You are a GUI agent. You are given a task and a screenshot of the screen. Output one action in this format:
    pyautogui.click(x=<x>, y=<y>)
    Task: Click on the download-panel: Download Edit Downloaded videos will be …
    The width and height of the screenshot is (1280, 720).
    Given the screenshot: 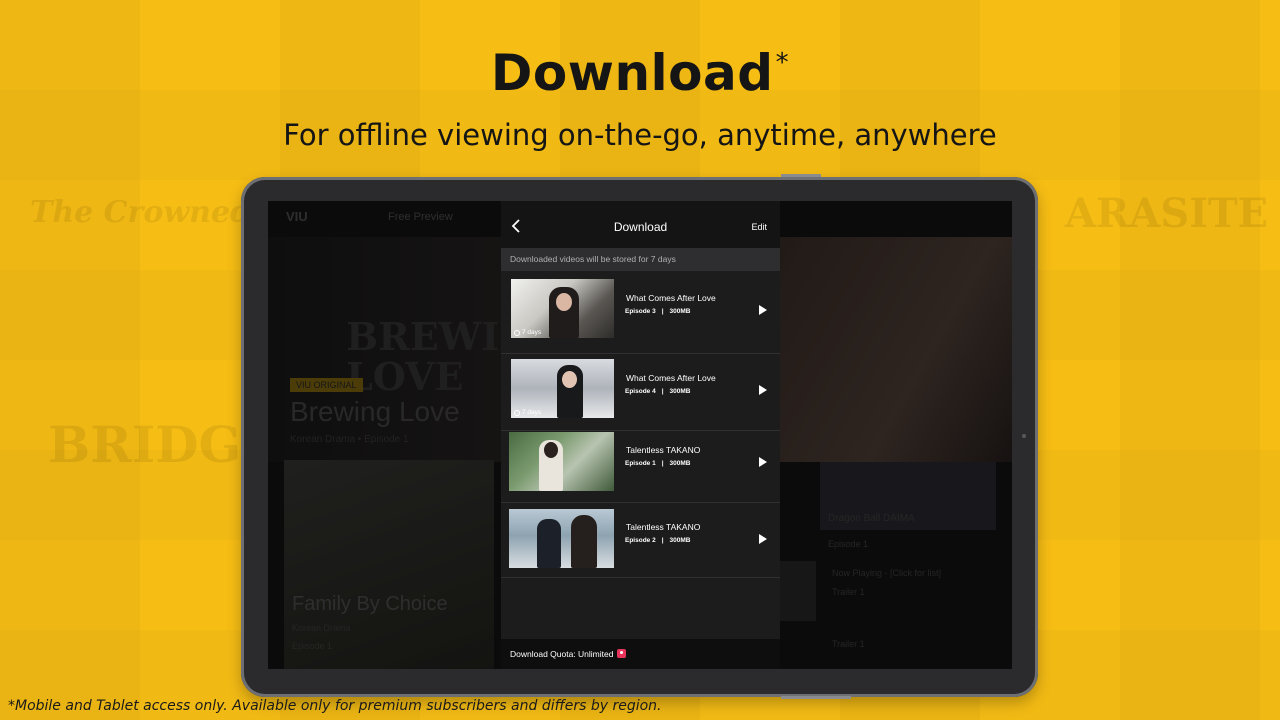 What is the action you would take?
    pyautogui.click(x=640, y=435)
    